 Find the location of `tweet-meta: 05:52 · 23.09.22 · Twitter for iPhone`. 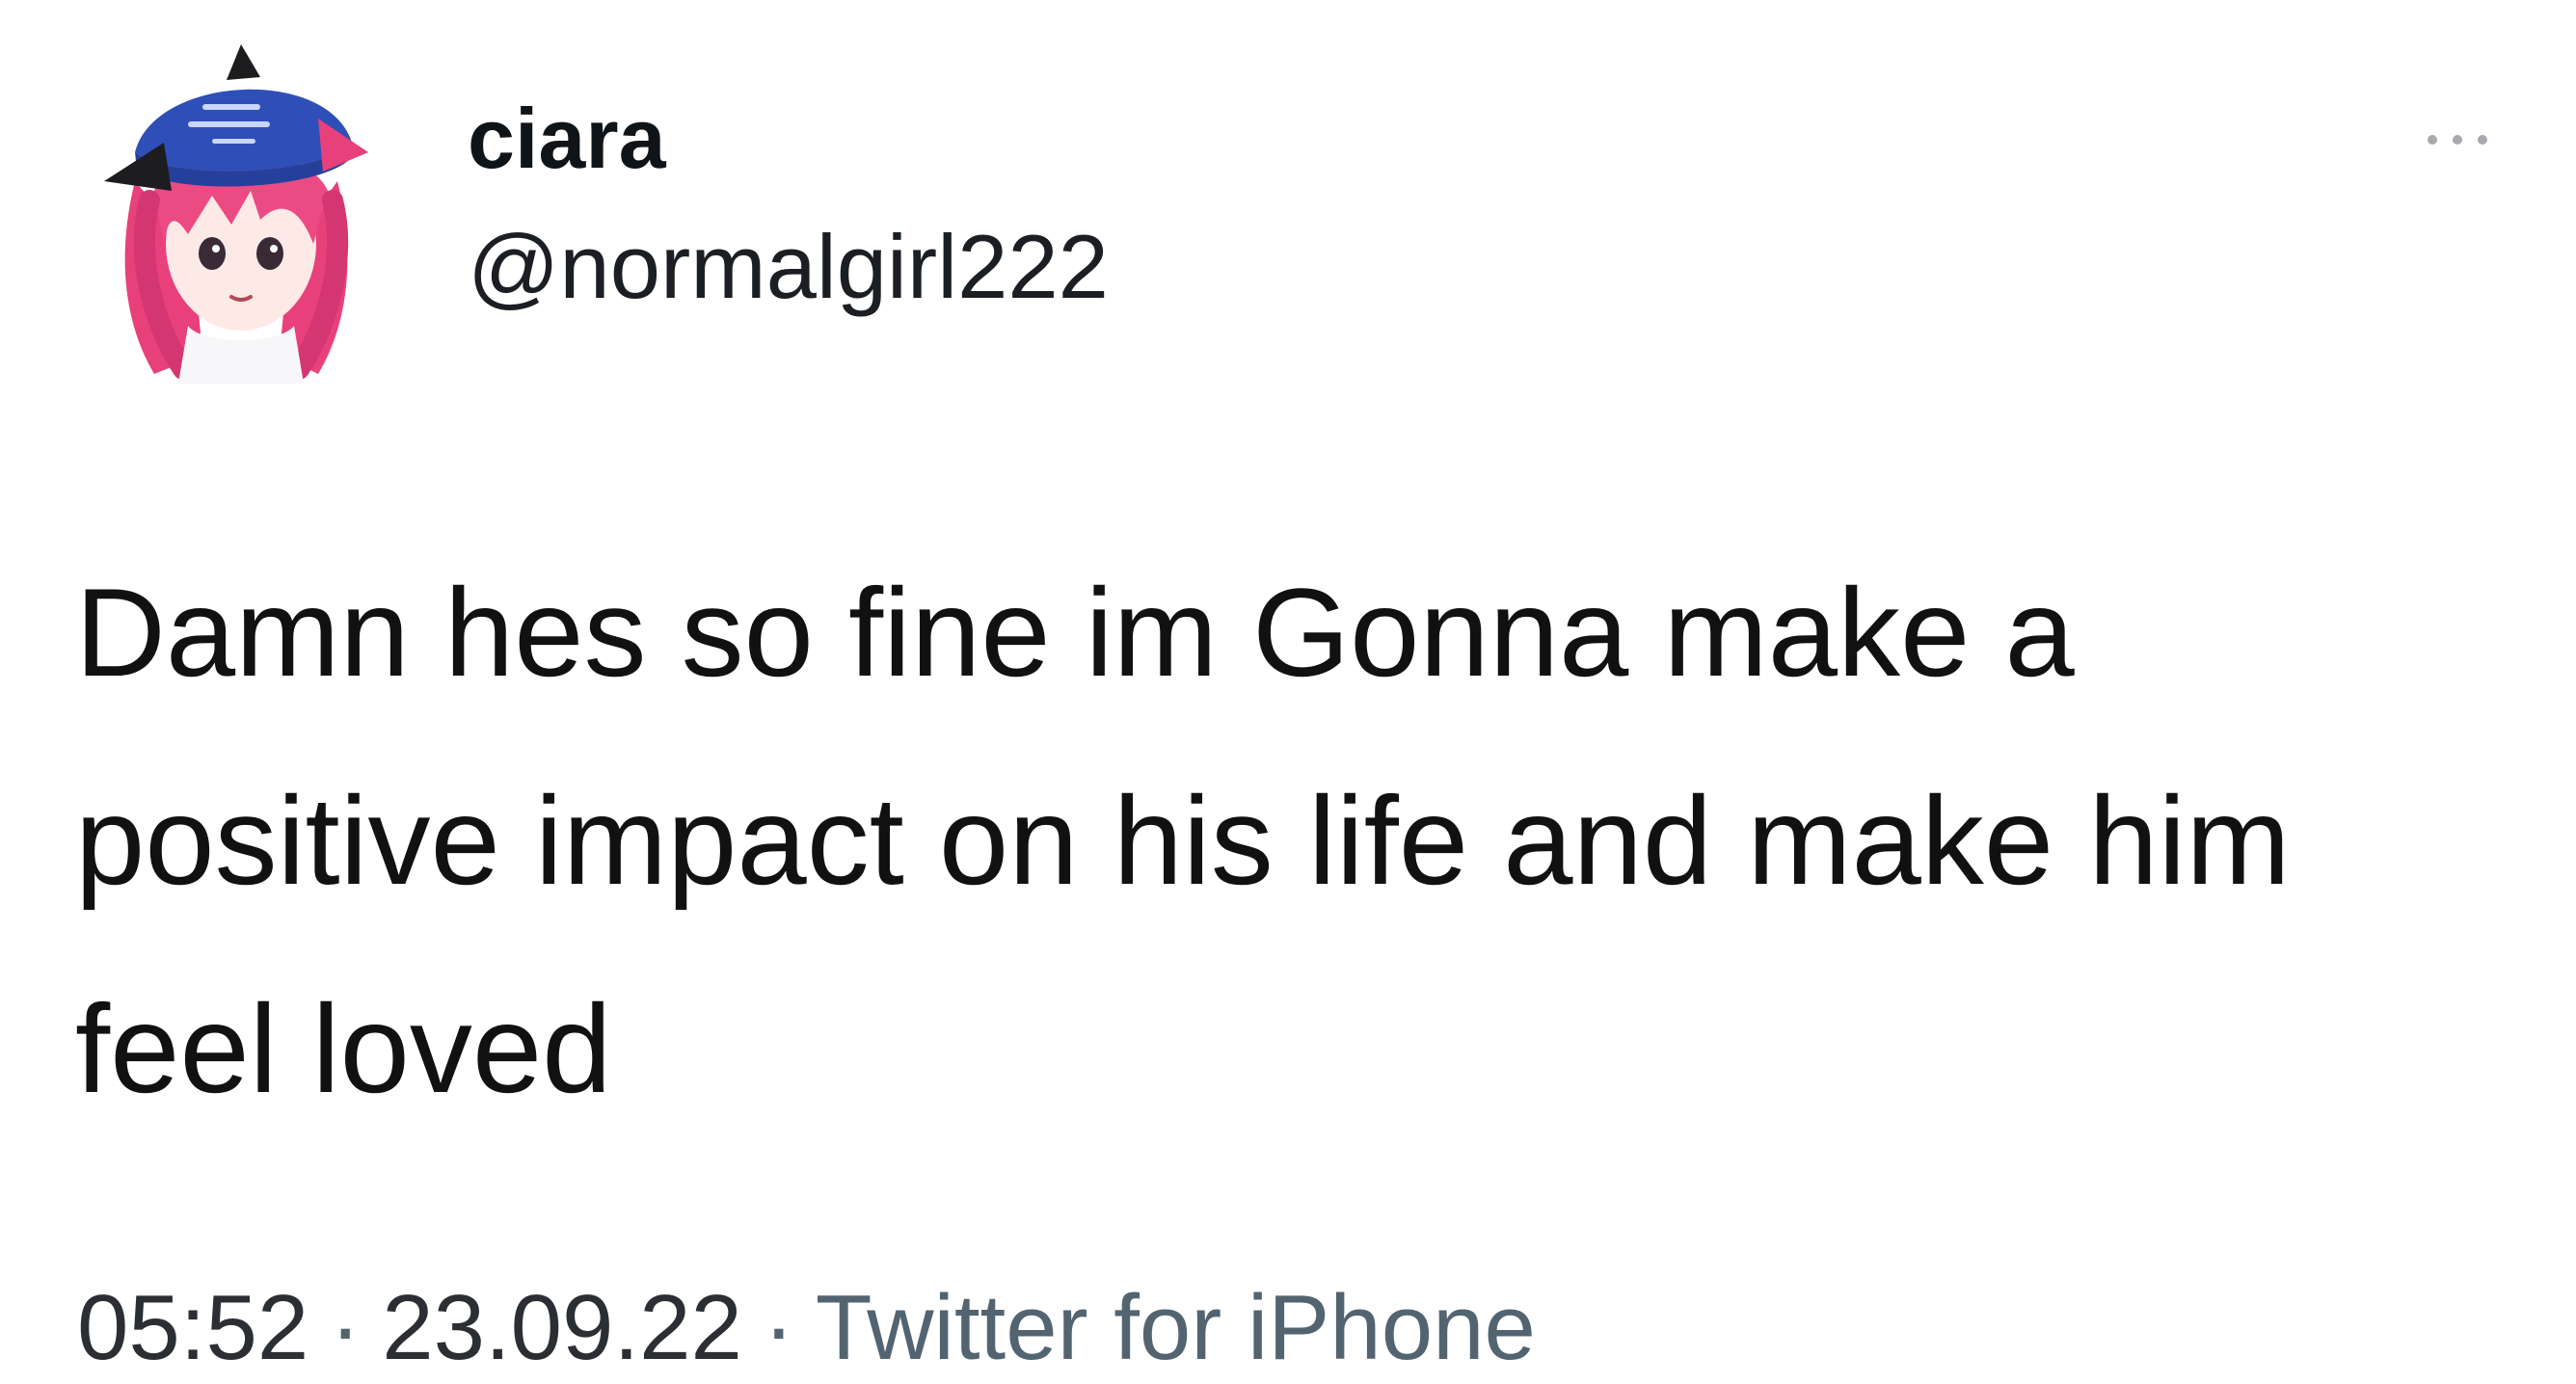

tweet-meta: 05:52 · 23.09.22 · Twitter for iPhone is located at coordinates (807, 1328).